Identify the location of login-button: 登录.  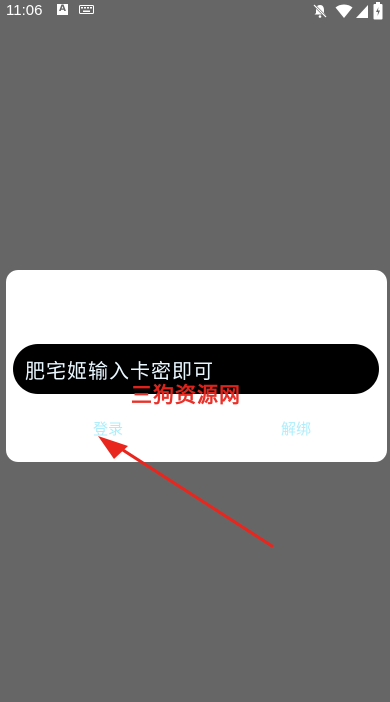
(108, 429).